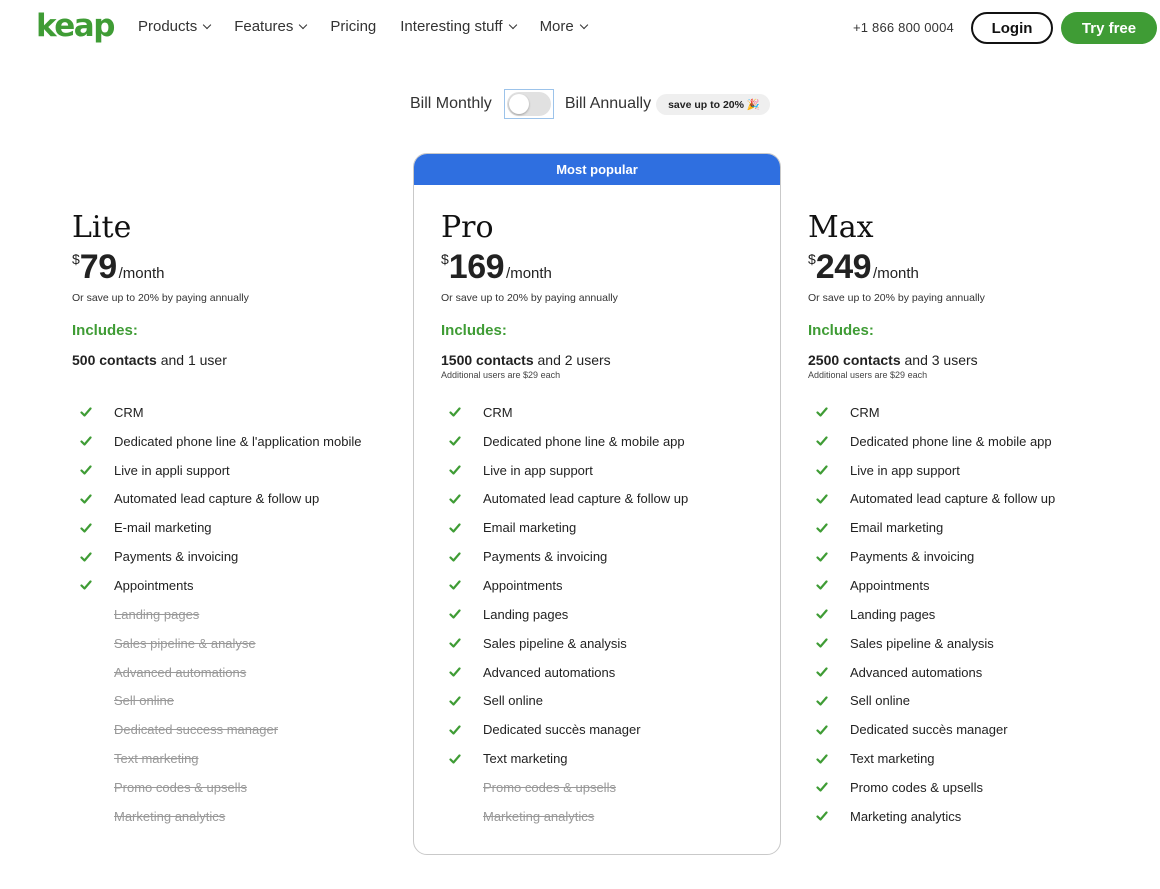 The image size is (1160, 889). I want to click on phone-number-link: +1 866 800 0004, so click(903, 27).